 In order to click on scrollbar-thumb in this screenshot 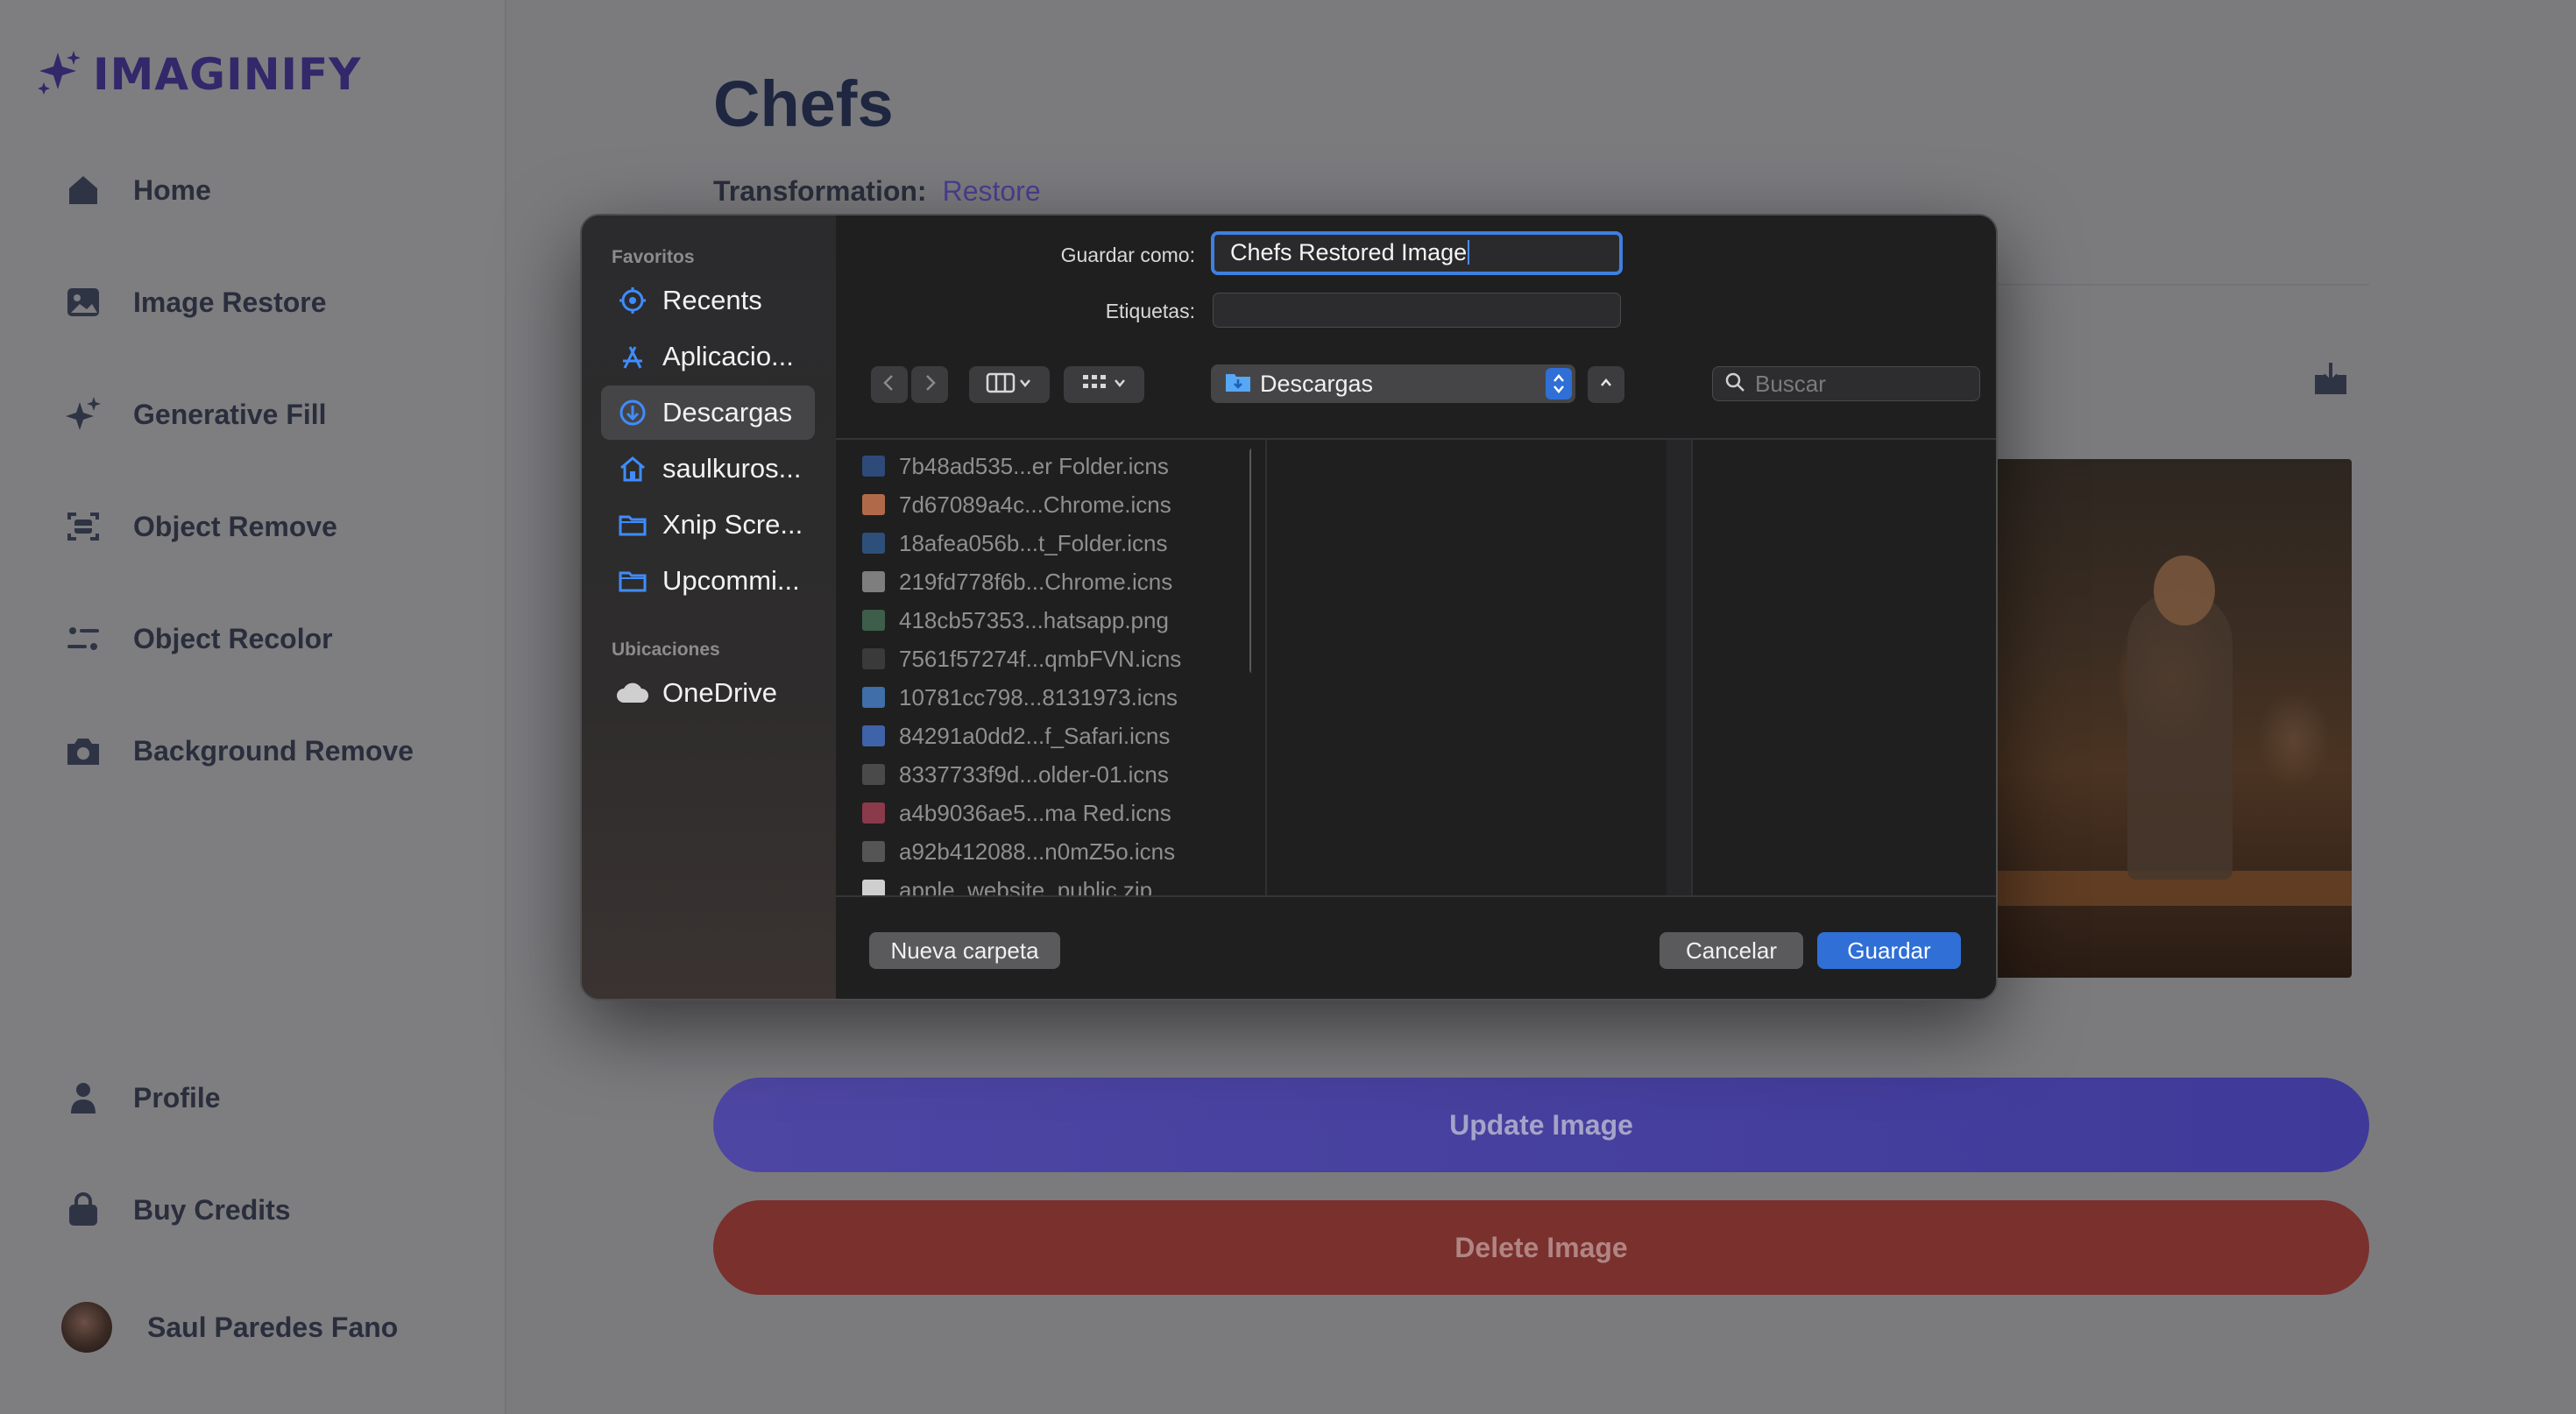, I will do `click(1250, 561)`.